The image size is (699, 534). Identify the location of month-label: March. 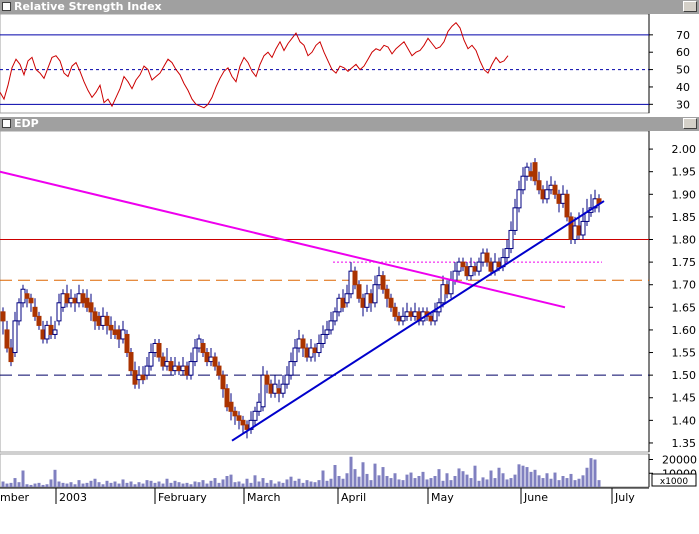
(264, 497).